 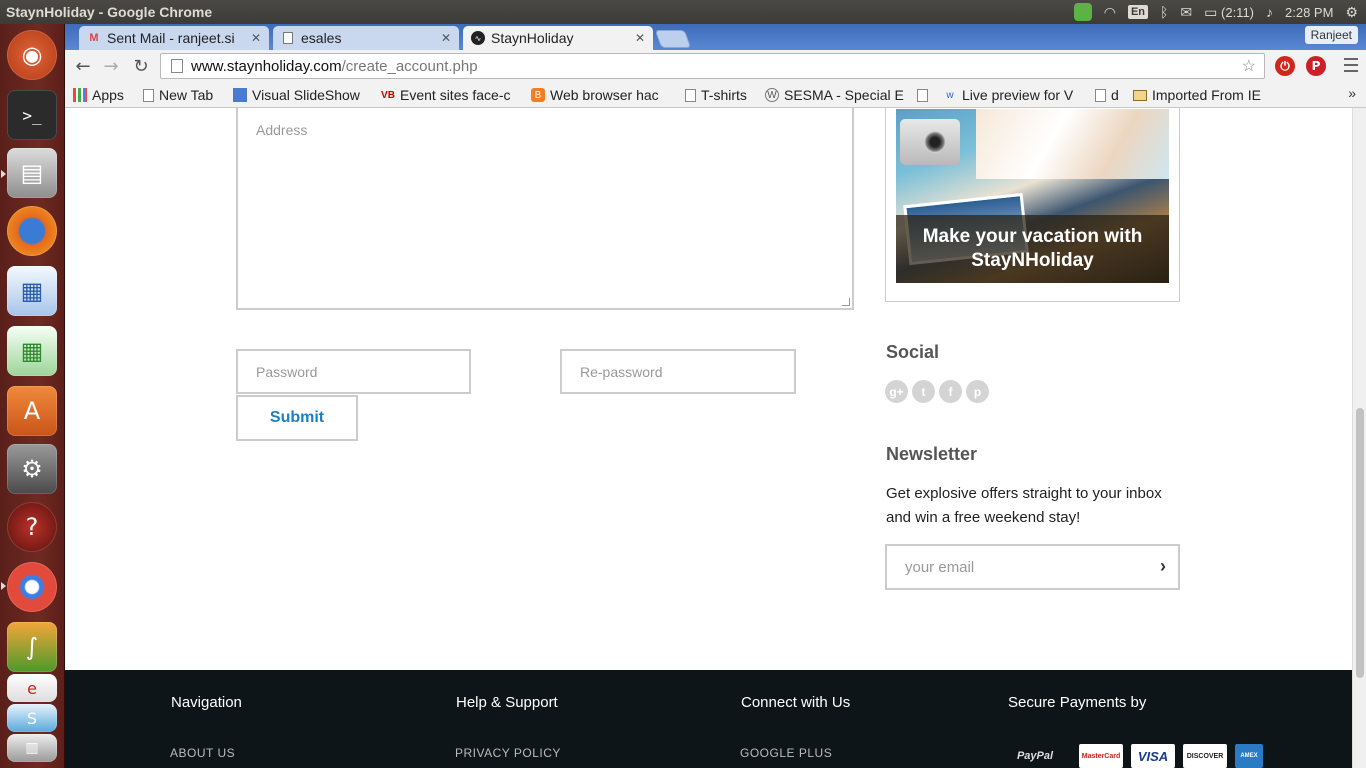 I want to click on keyboard-language: En, so click(x=1138, y=12).